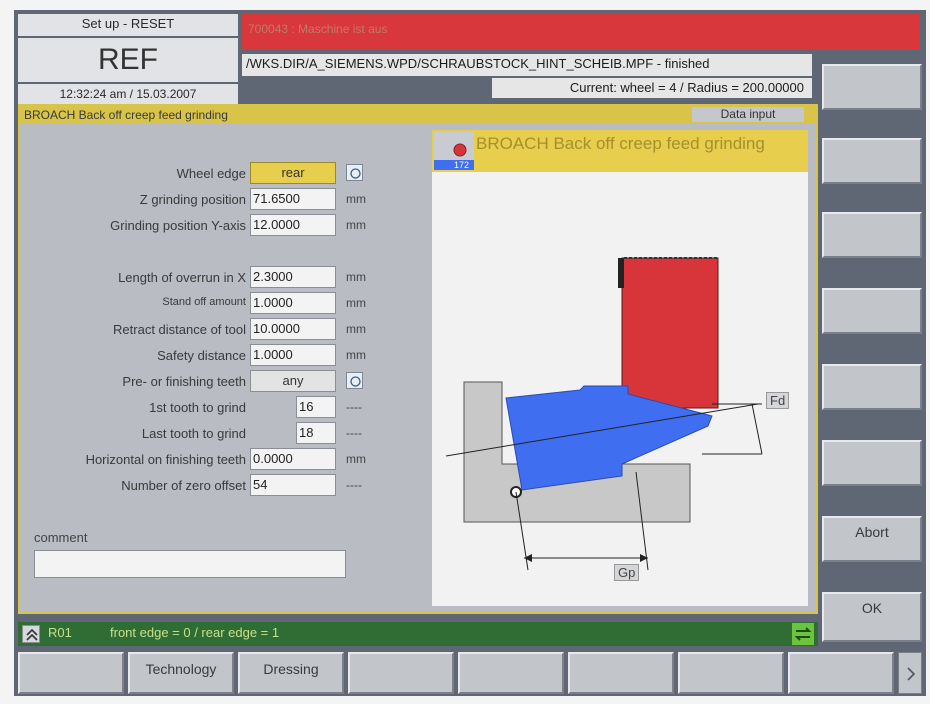 This screenshot has width=930, height=704. I want to click on retract-distance-input: 10.0000, so click(293, 329).